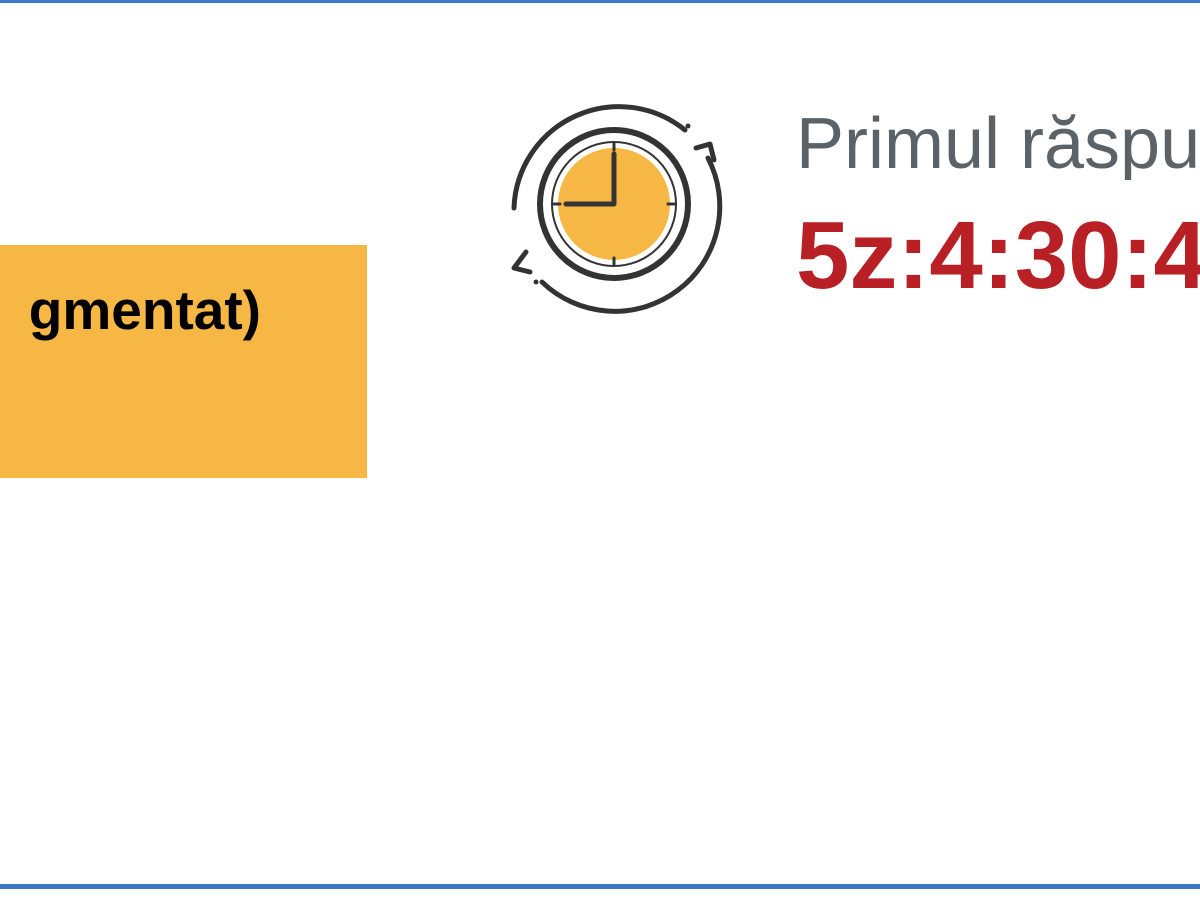 Image resolution: width=1200 pixels, height=900 pixels. What do you see at coordinates (998, 144) in the screenshot?
I see `first-response-label: Primul răspu` at bounding box center [998, 144].